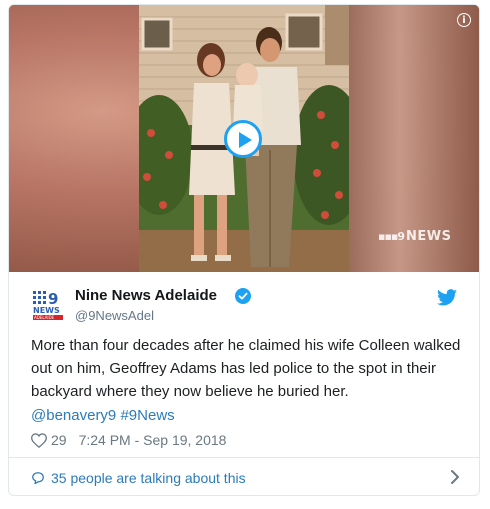 The width and height of the screenshot is (490, 509). I want to click on play-icon, so click(245, 140).